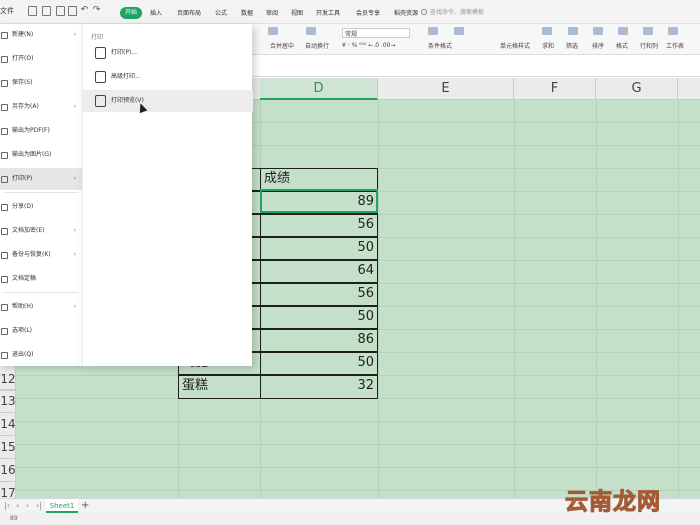  What do you see at coordinates (319, 201) in the screenshot?
I see `active-cell-selection` at bounding box center [319, 201].